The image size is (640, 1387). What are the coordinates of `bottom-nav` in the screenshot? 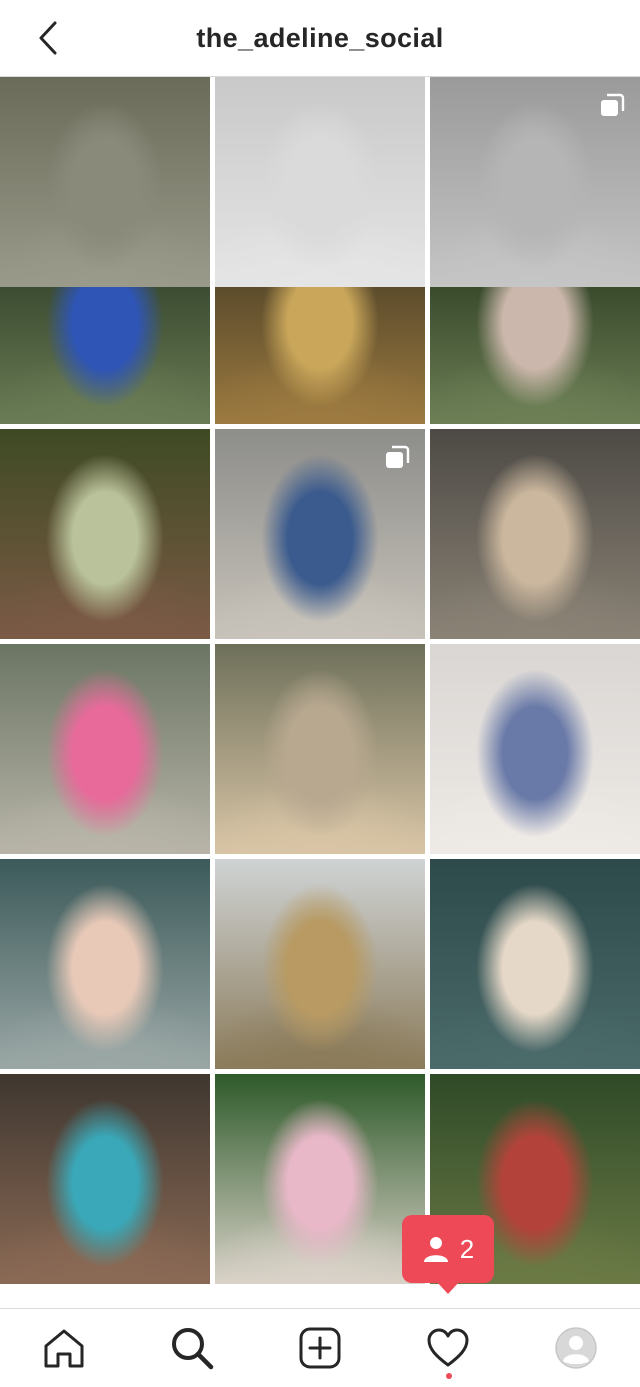 It's located at (320, 1347).